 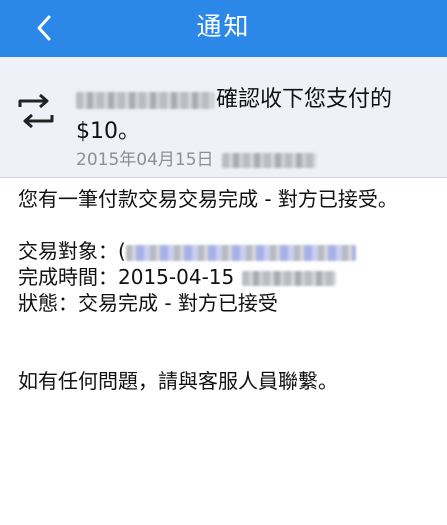 I want to click on redacted-counterparty, so click(x=240, y=252).